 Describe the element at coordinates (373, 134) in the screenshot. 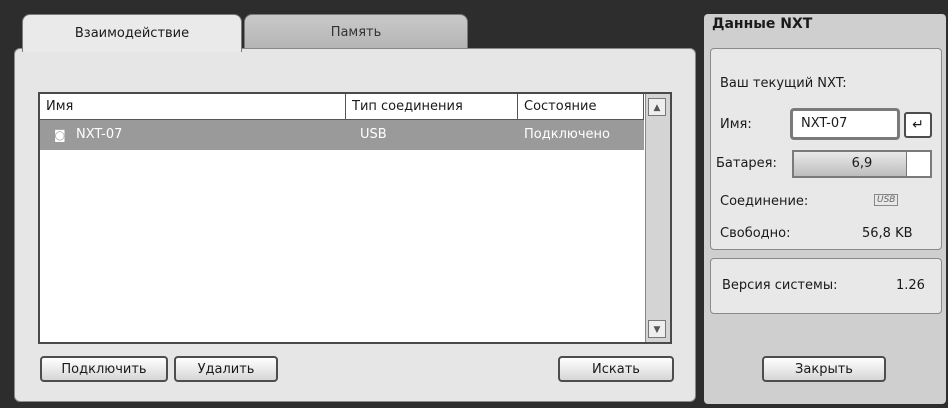

I see `device-connection: USB` at that location.